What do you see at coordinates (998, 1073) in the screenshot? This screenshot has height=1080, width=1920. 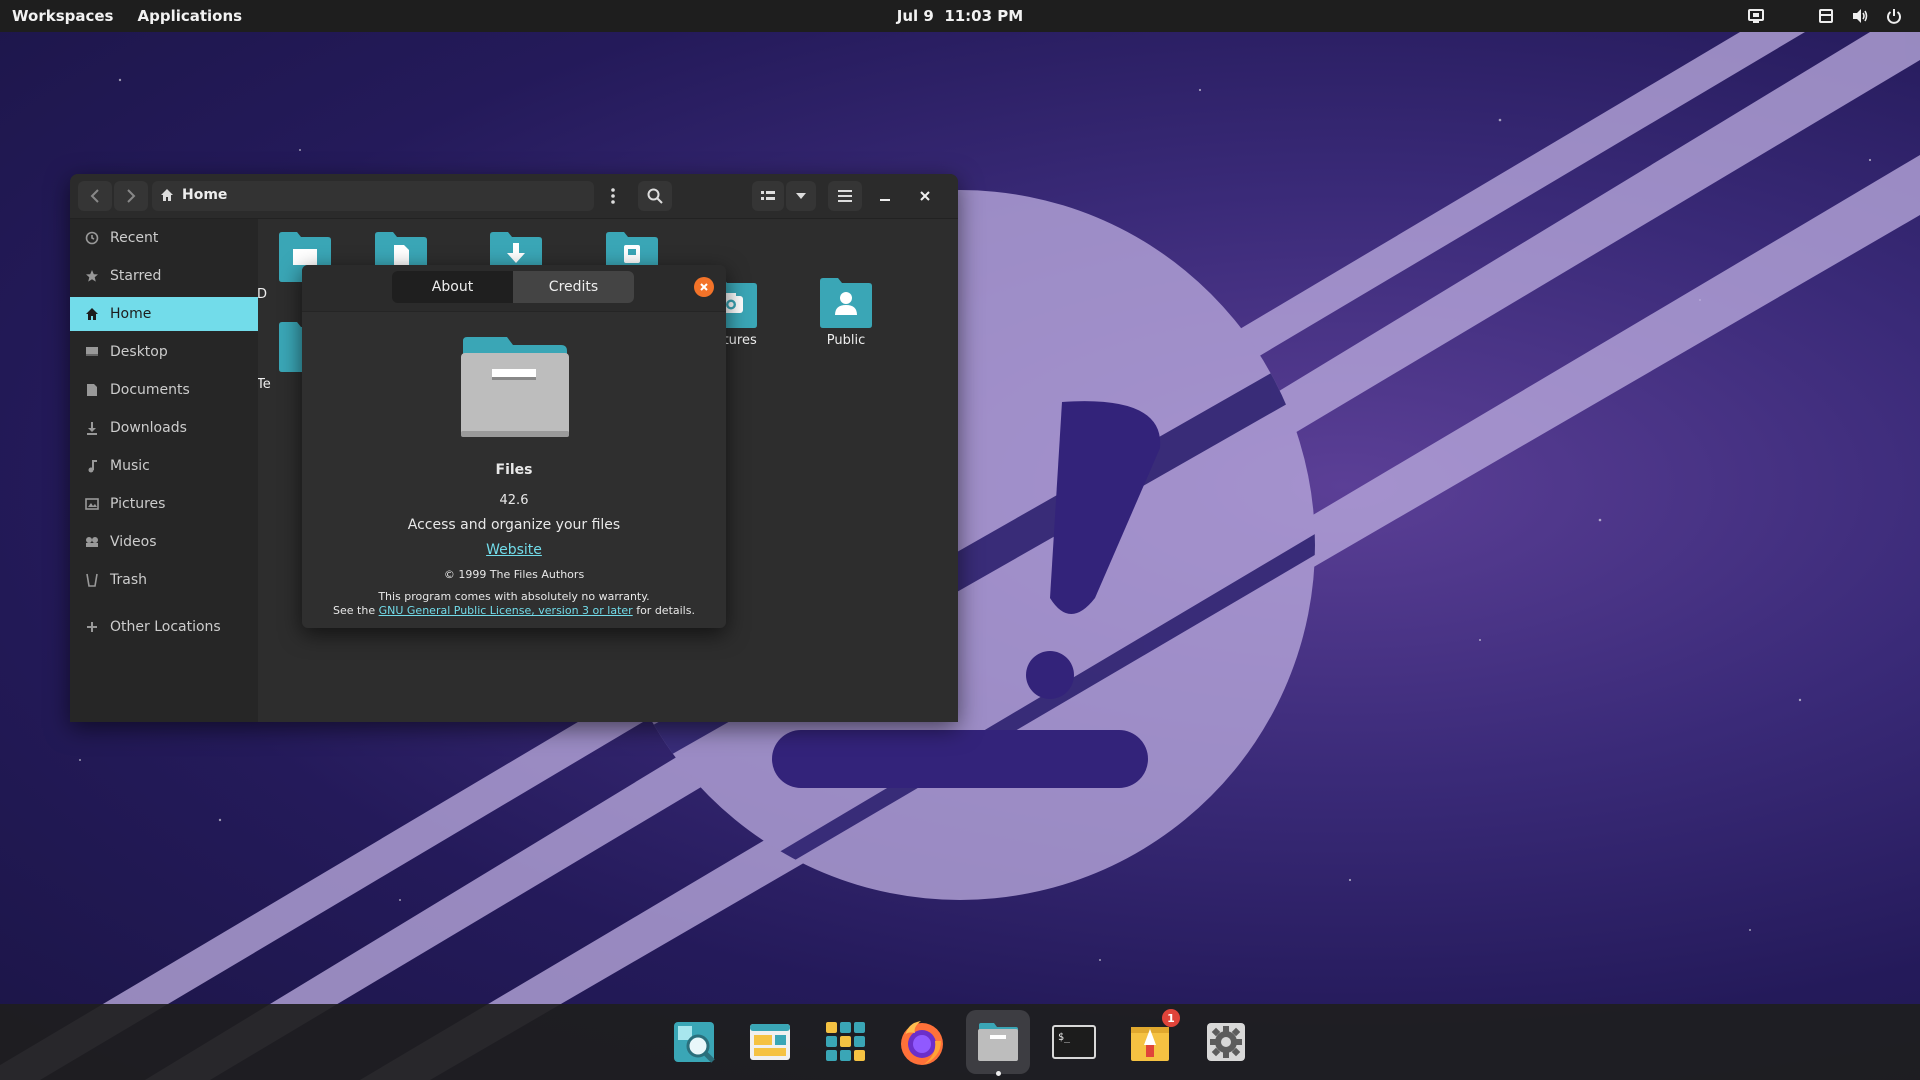 I see `running-indicator` at bounding box center [998, 1073].